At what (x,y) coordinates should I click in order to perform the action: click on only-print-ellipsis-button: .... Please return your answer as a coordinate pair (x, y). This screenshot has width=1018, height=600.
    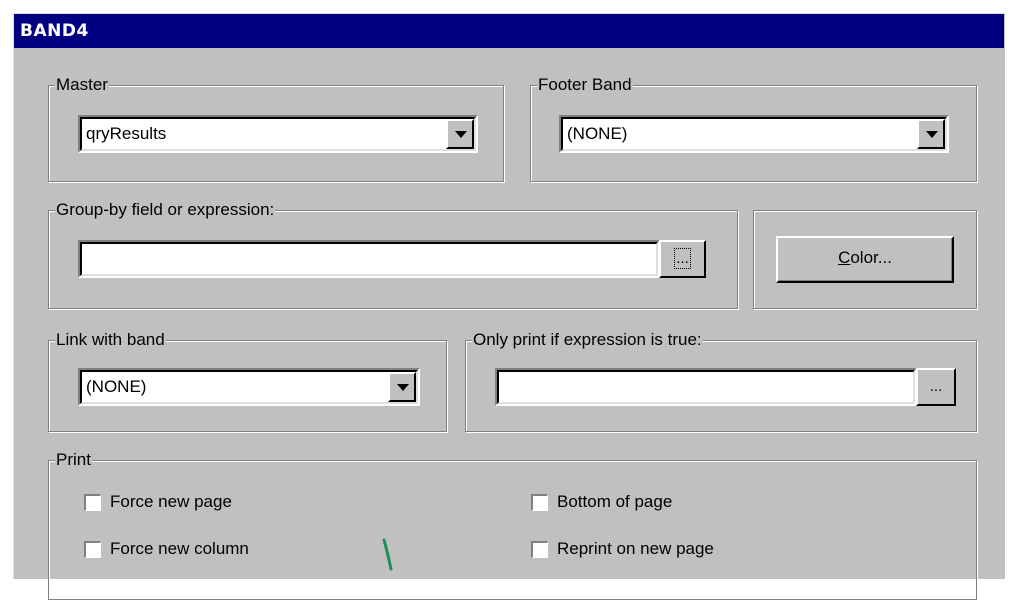
    Looking at the image, I should click on (936, 387).